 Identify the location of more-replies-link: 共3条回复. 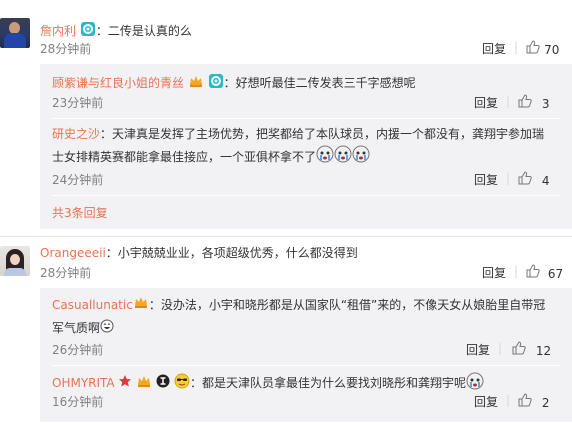
(80, 213).